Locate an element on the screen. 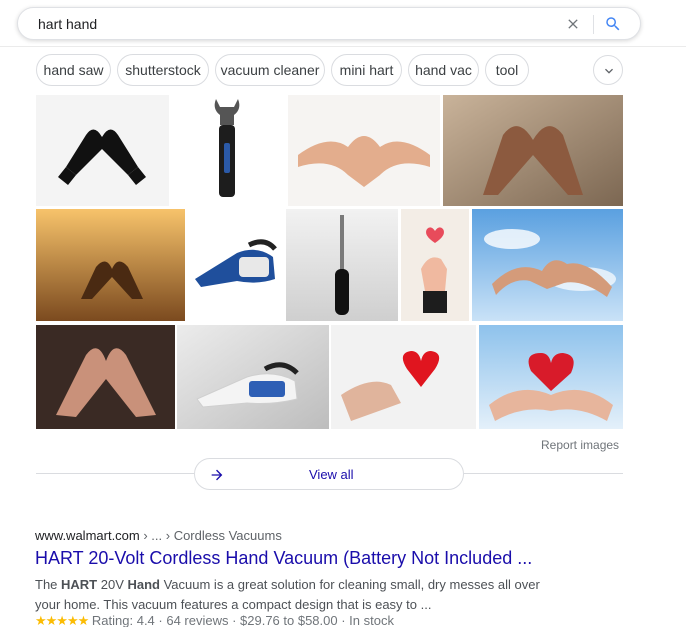 The width and height of the screenshot is (686, 627). chip-vacuum-cleaner: vacuum cleaner is located at coordinates (270, 70).